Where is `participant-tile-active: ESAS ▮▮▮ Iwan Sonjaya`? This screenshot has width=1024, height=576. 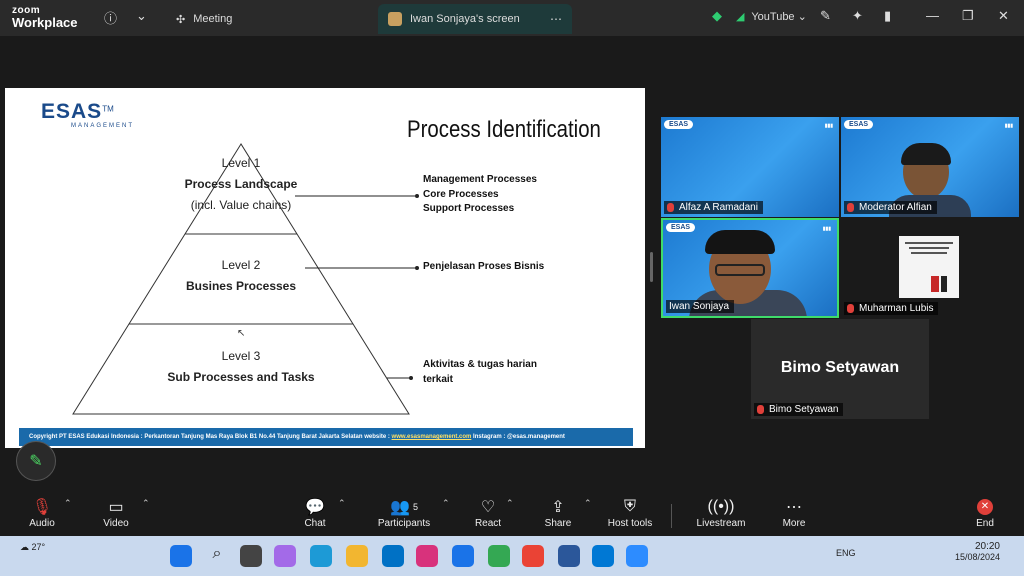
participant-tile-active: ESAS ▮▮▮ Iwan Sonjaya is located at coordinates (750, 268).